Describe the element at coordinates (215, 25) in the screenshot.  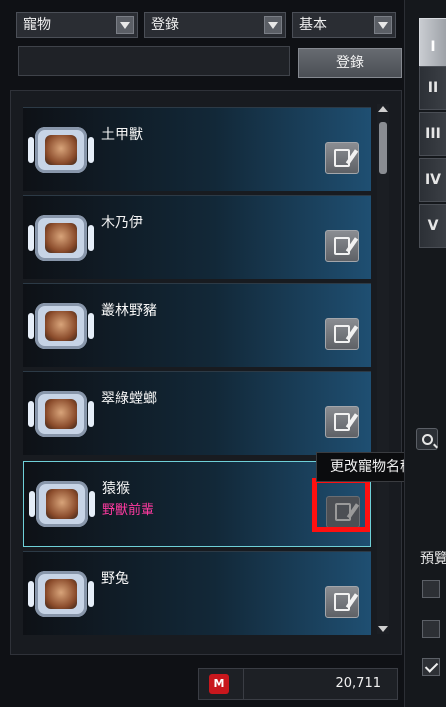
I see `status-dropdown: 登錄` at that location.